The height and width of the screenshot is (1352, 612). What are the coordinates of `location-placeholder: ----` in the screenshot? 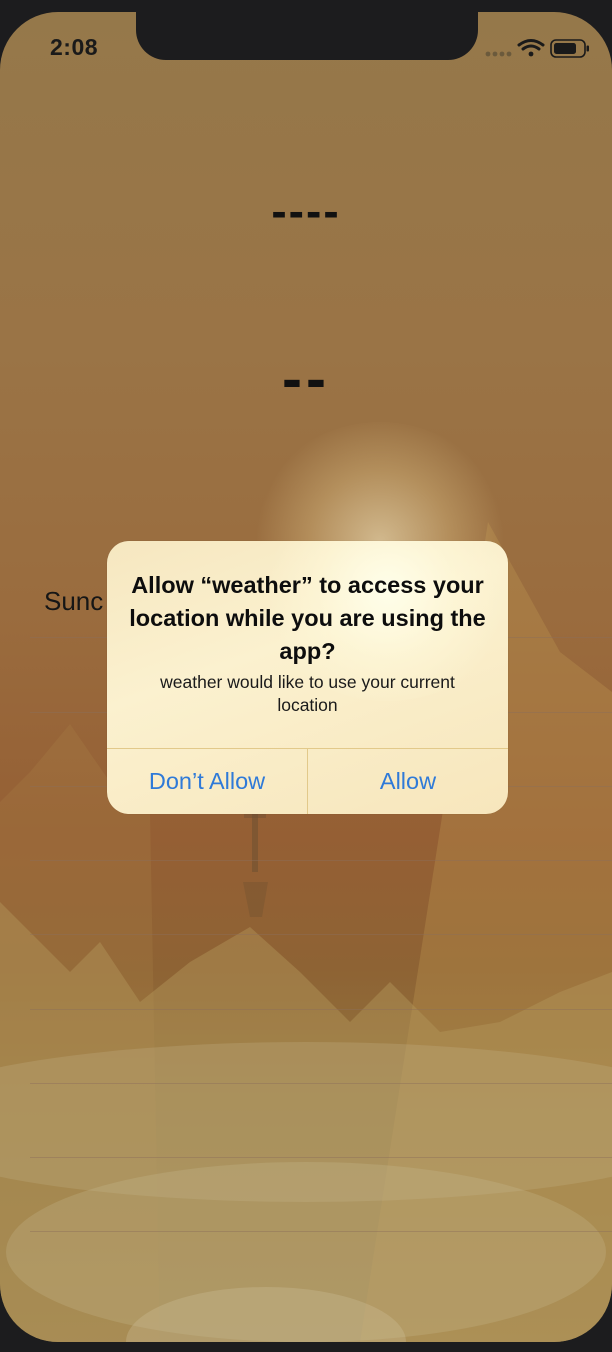 It's located at (306, 211).